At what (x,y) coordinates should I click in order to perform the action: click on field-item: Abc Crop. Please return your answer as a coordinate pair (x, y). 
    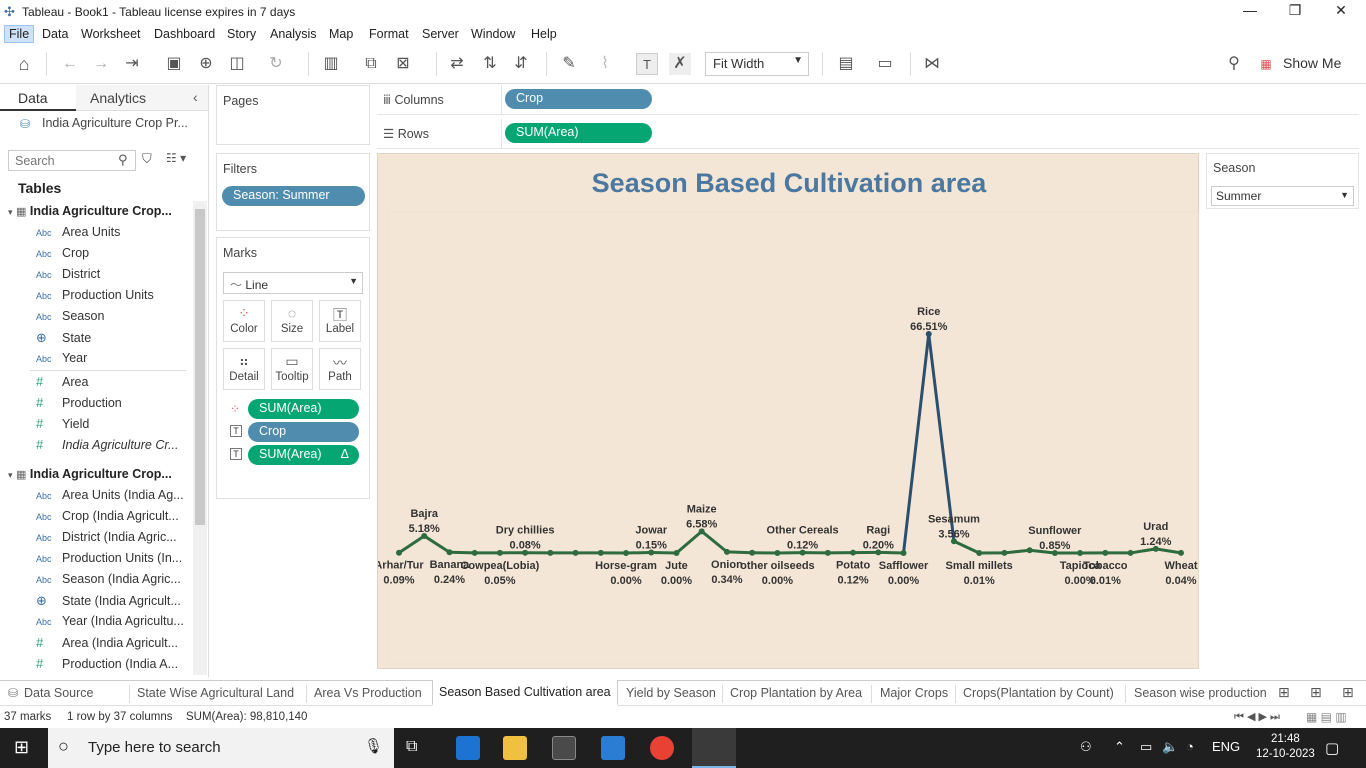
    Looking at the image, I should click on (62, 253).